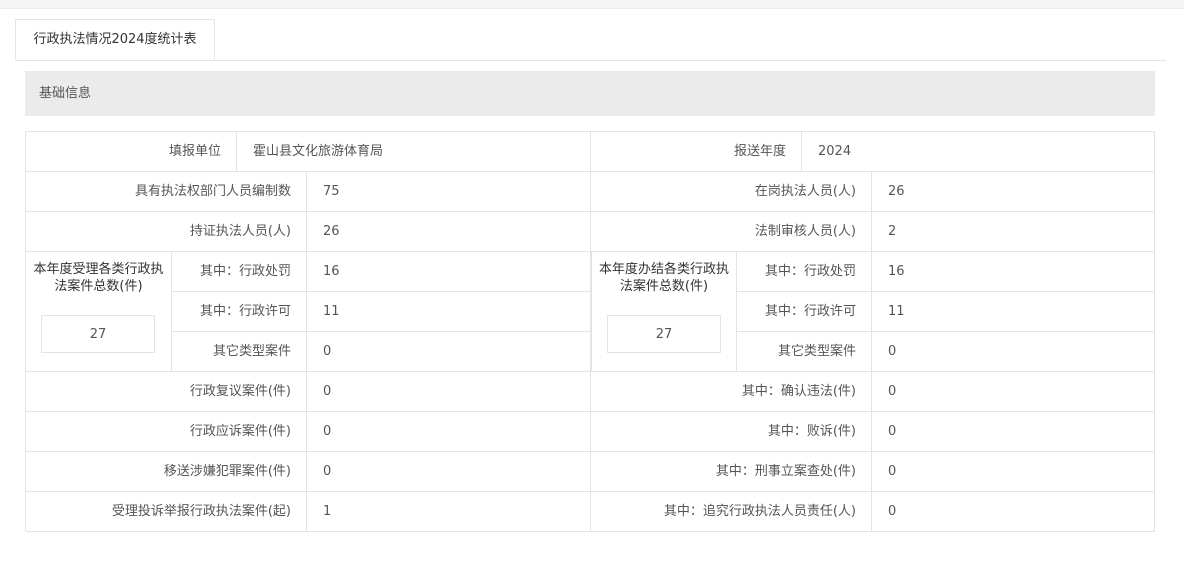  I want to click on confirm-illegal-label: 其中：确认违法(件), so click(731, 392).